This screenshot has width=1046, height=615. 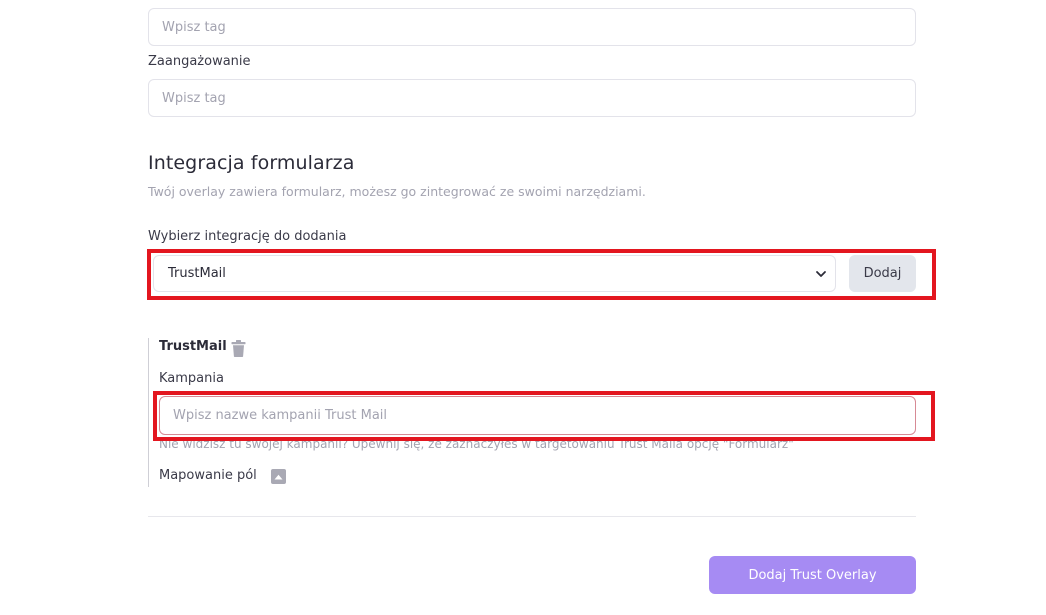 What do you see at coordinates (193, 346) in the screenshot?
I see `trustmail-block-title: TrustMail` at bounding box center [193, 346].